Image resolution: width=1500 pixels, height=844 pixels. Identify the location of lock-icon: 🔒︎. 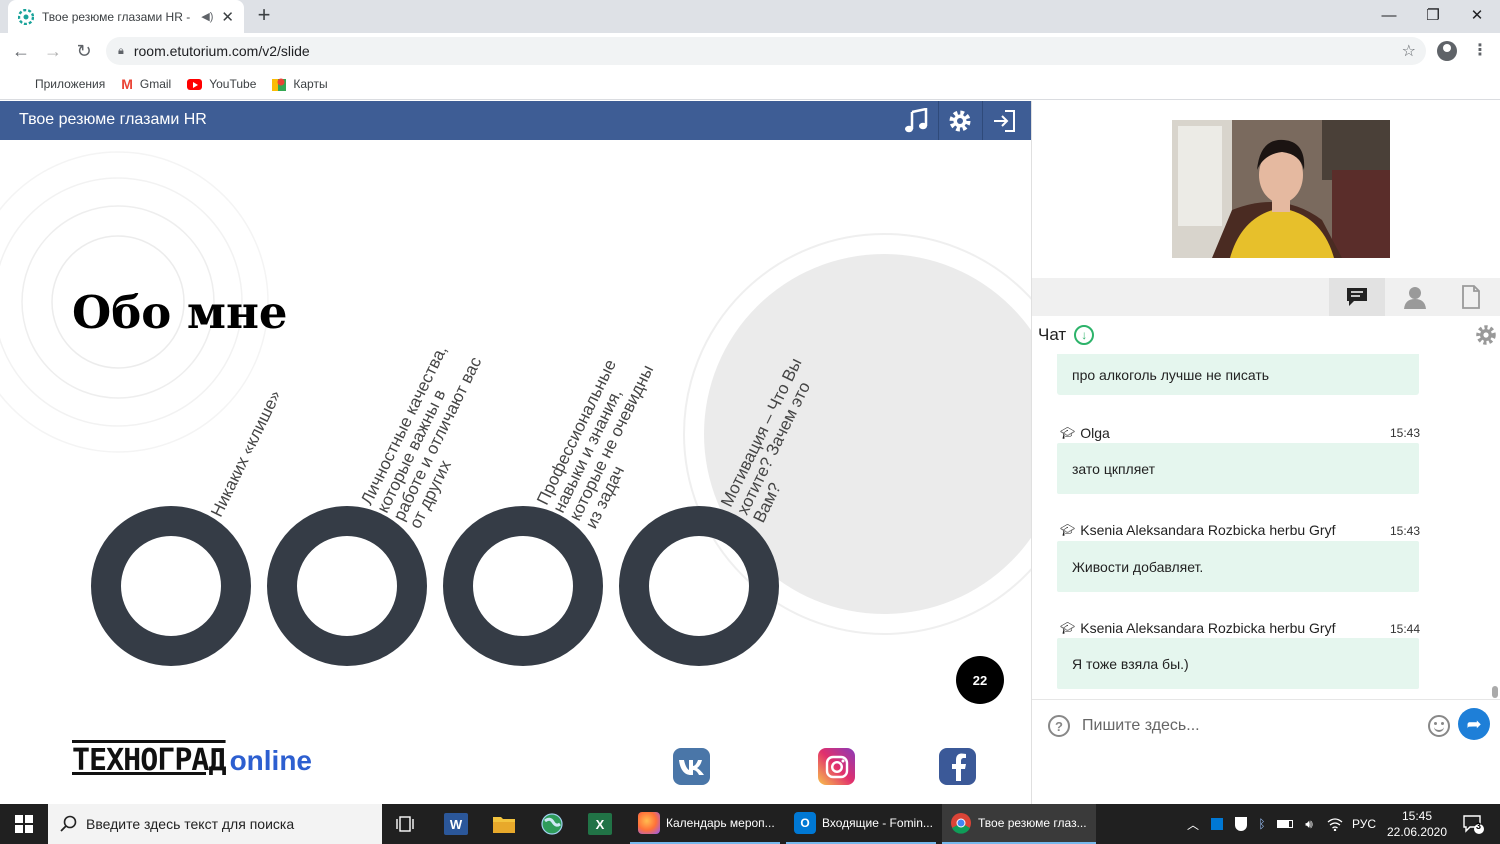
(121, 51).